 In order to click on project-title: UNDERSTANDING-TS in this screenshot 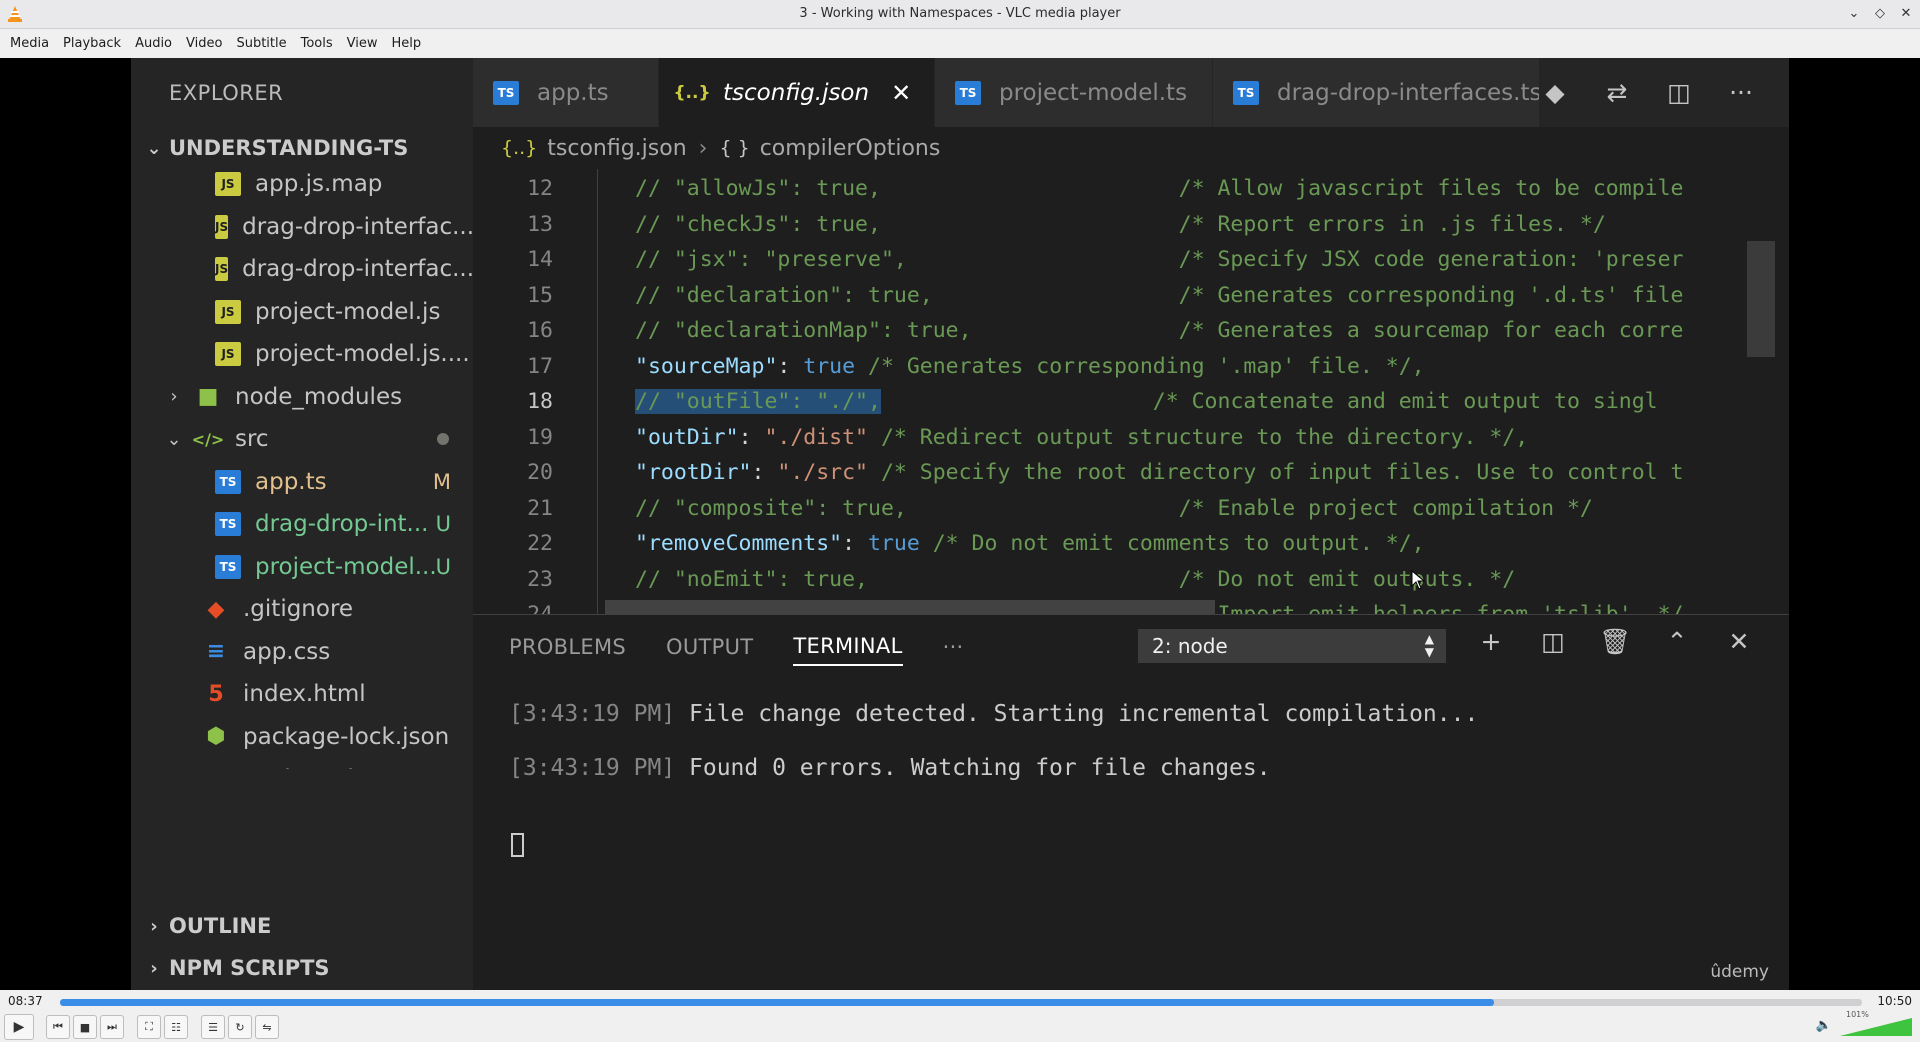, I will do `click(289, 148)`.